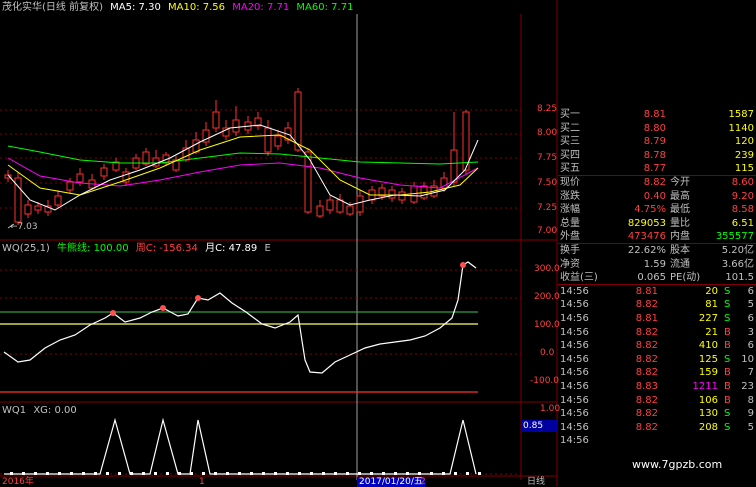  I want to click on trade-tick-row: 14:56 8.81 227 S 6, so click(657, 319).